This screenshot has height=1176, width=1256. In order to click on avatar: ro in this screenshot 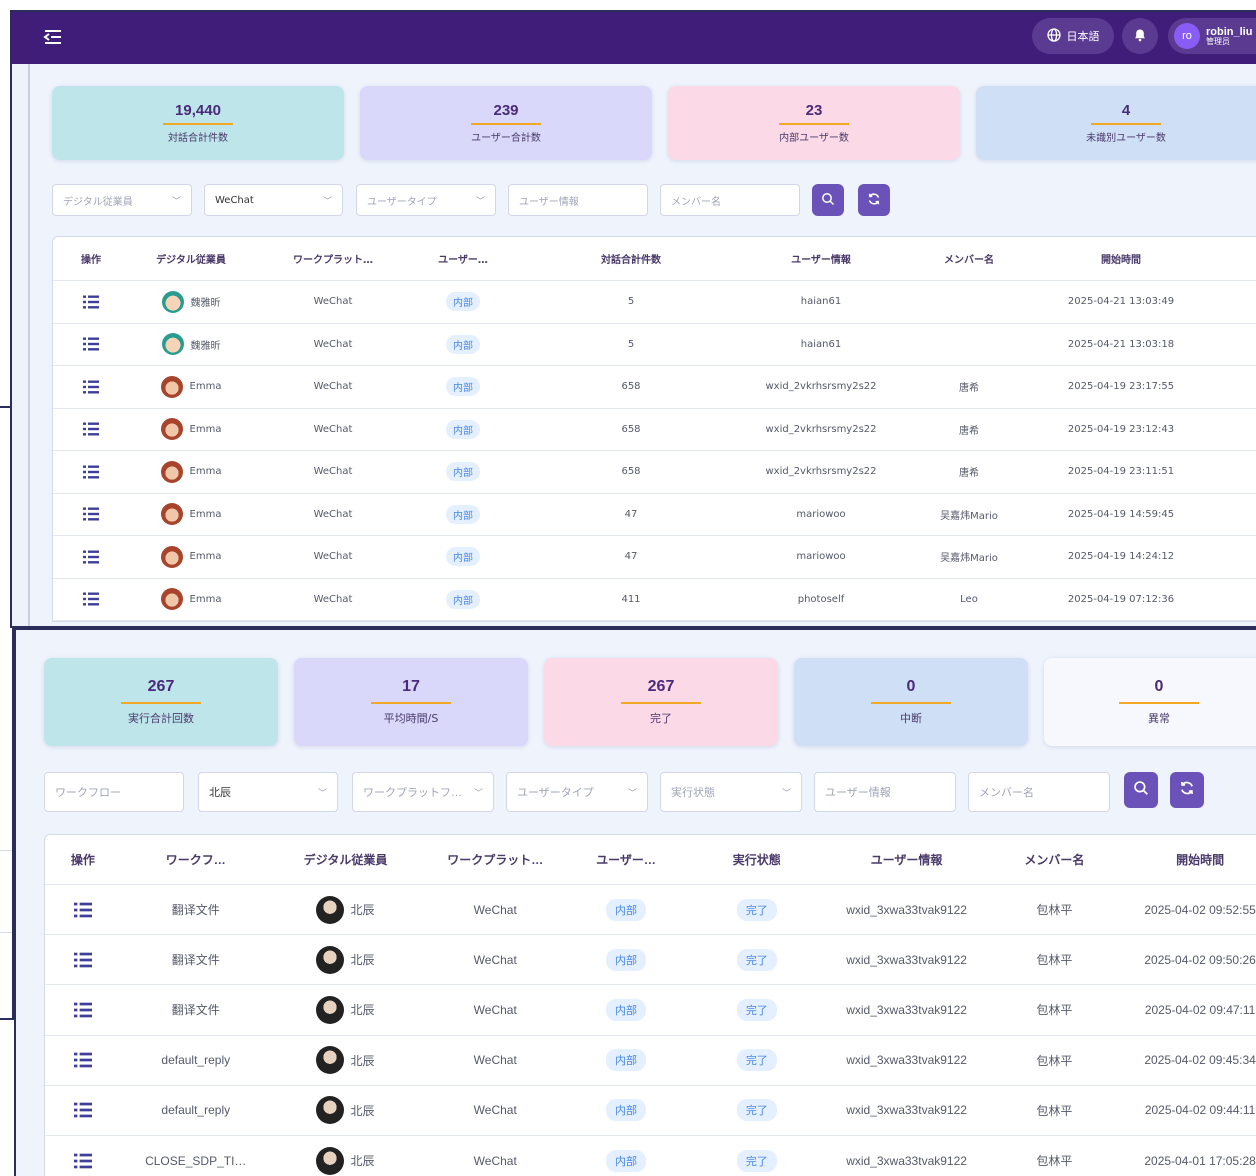, I will do `click(1187, 36)`.